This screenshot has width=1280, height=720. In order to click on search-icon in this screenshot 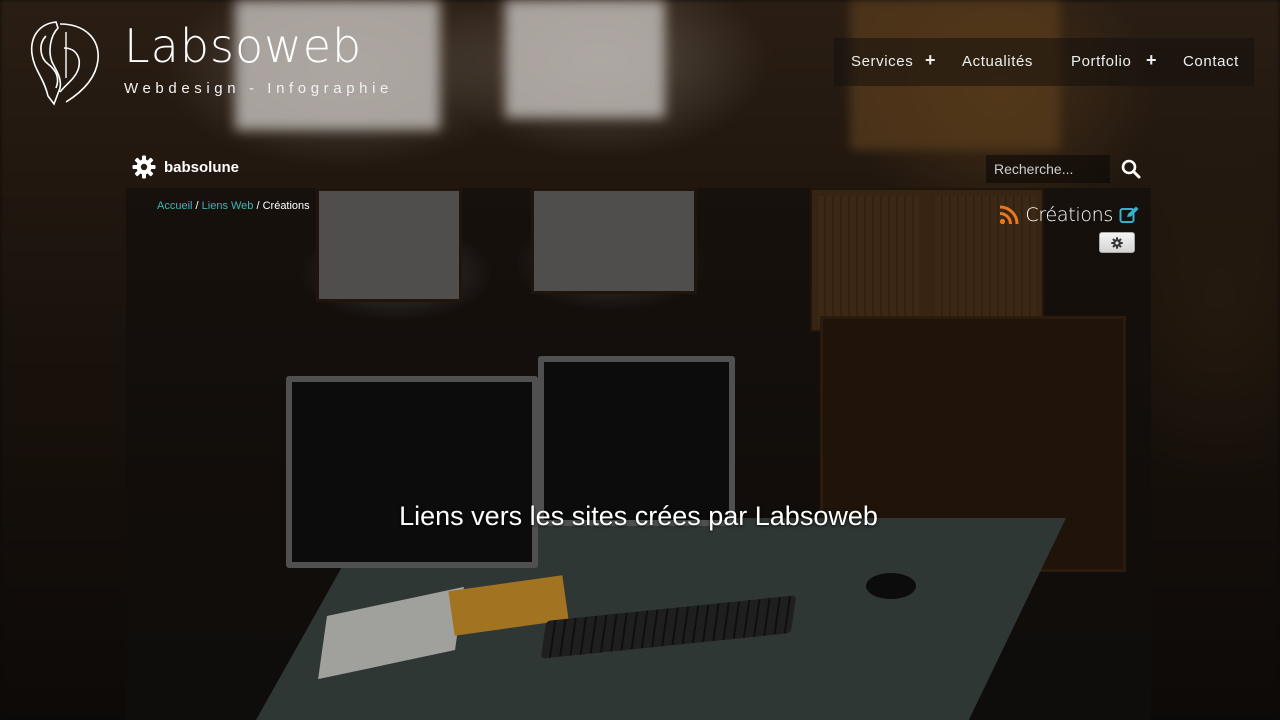, I will do `click(1131, 169)`.